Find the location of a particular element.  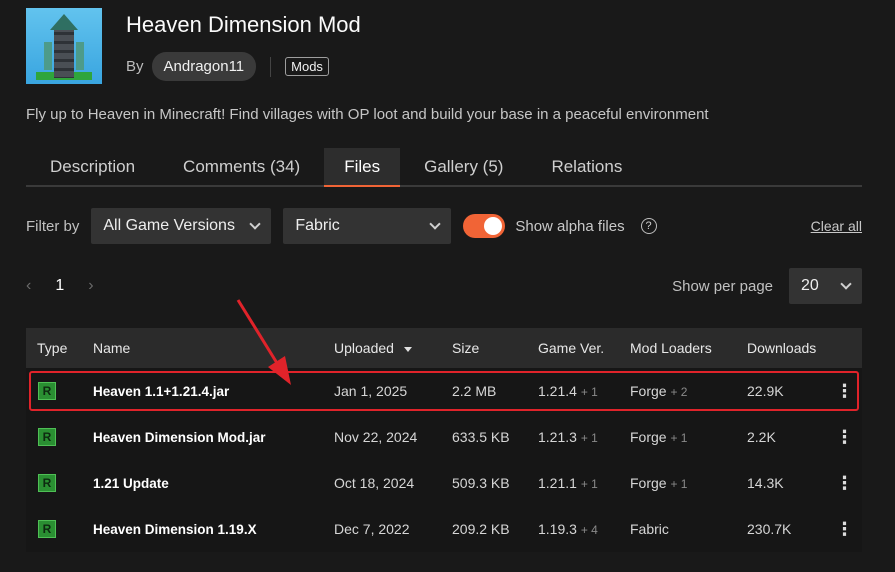

game-version: 1.19.3 is located at coordinates (557, 529).